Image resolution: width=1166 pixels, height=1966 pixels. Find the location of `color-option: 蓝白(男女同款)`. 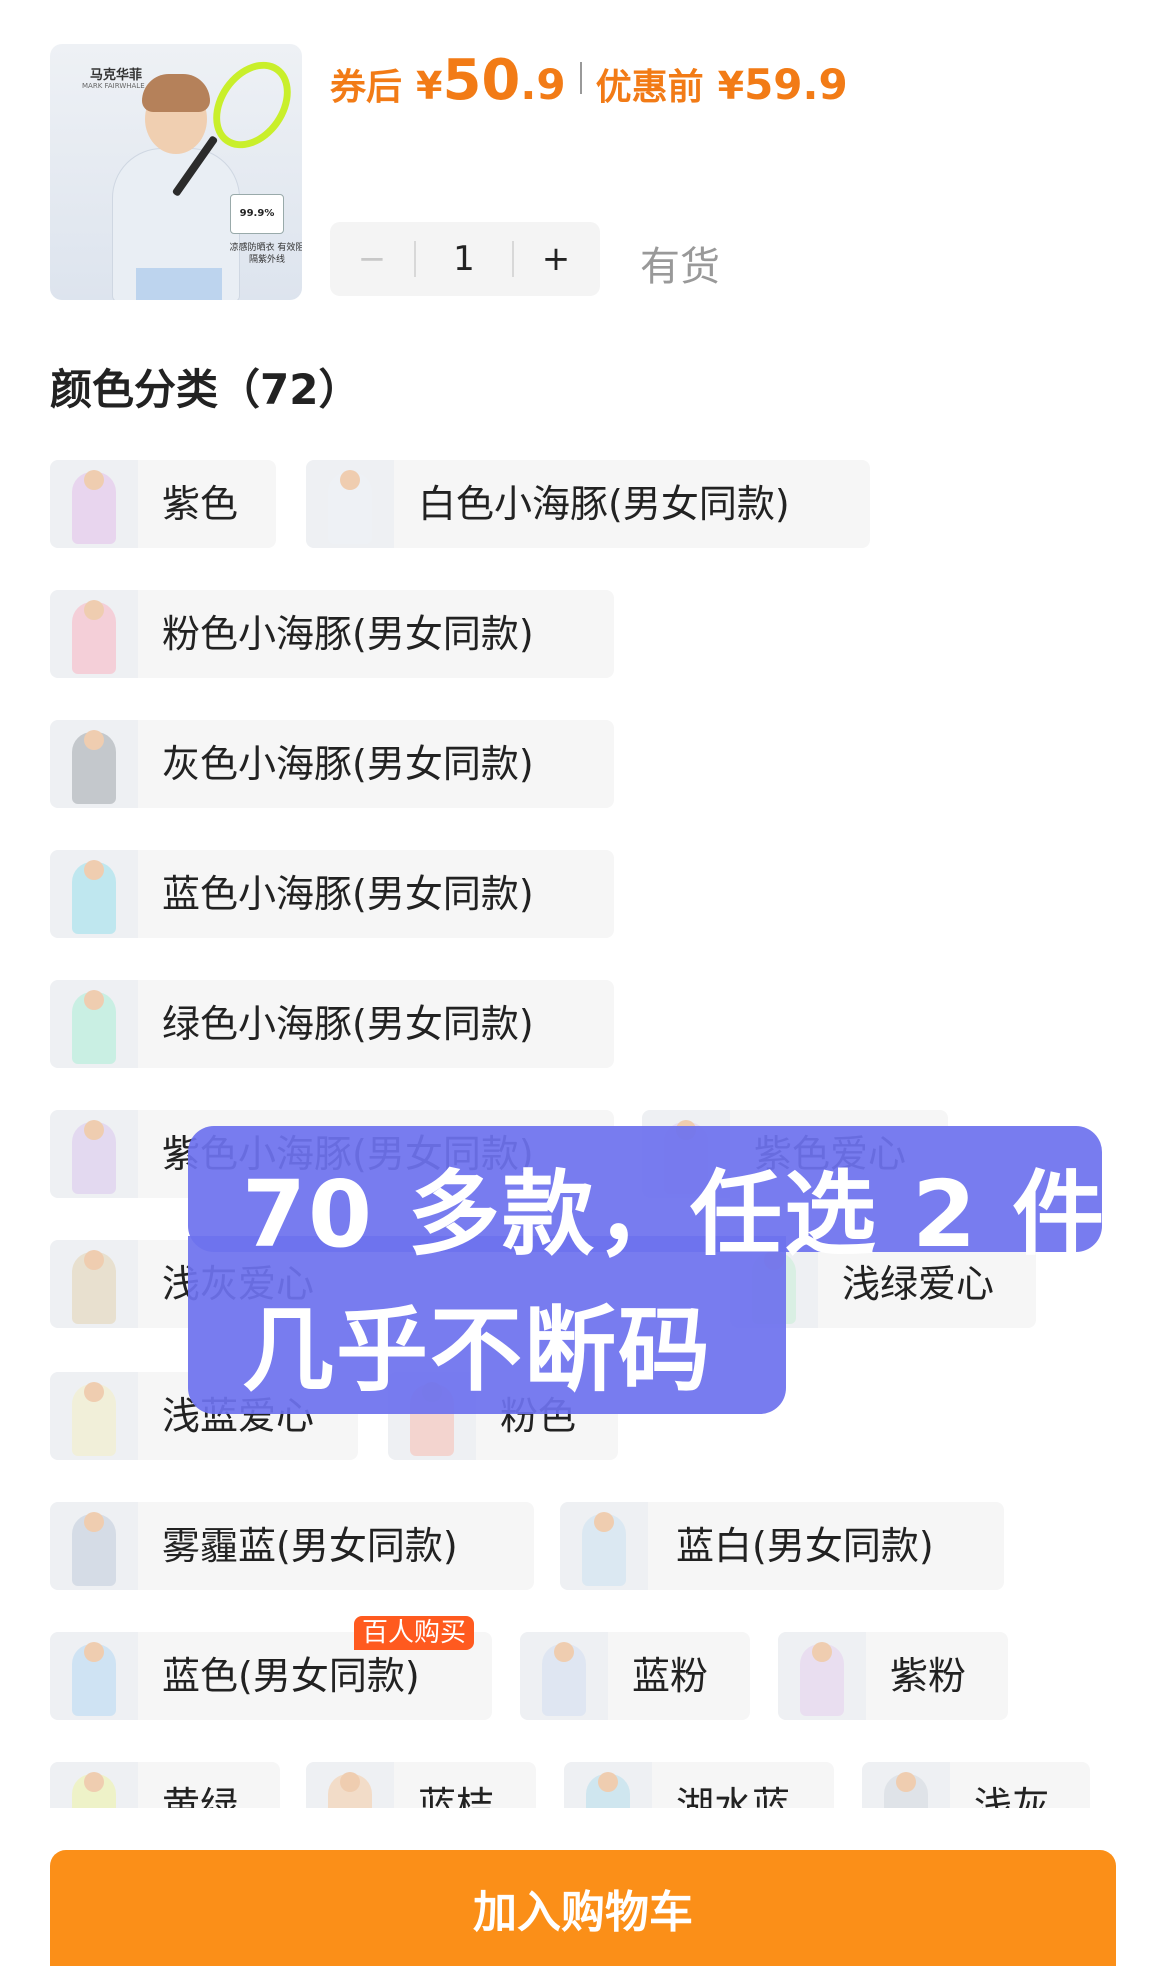

color-option: 蓝白(男女同款) is located at coordinates (782, 1546).